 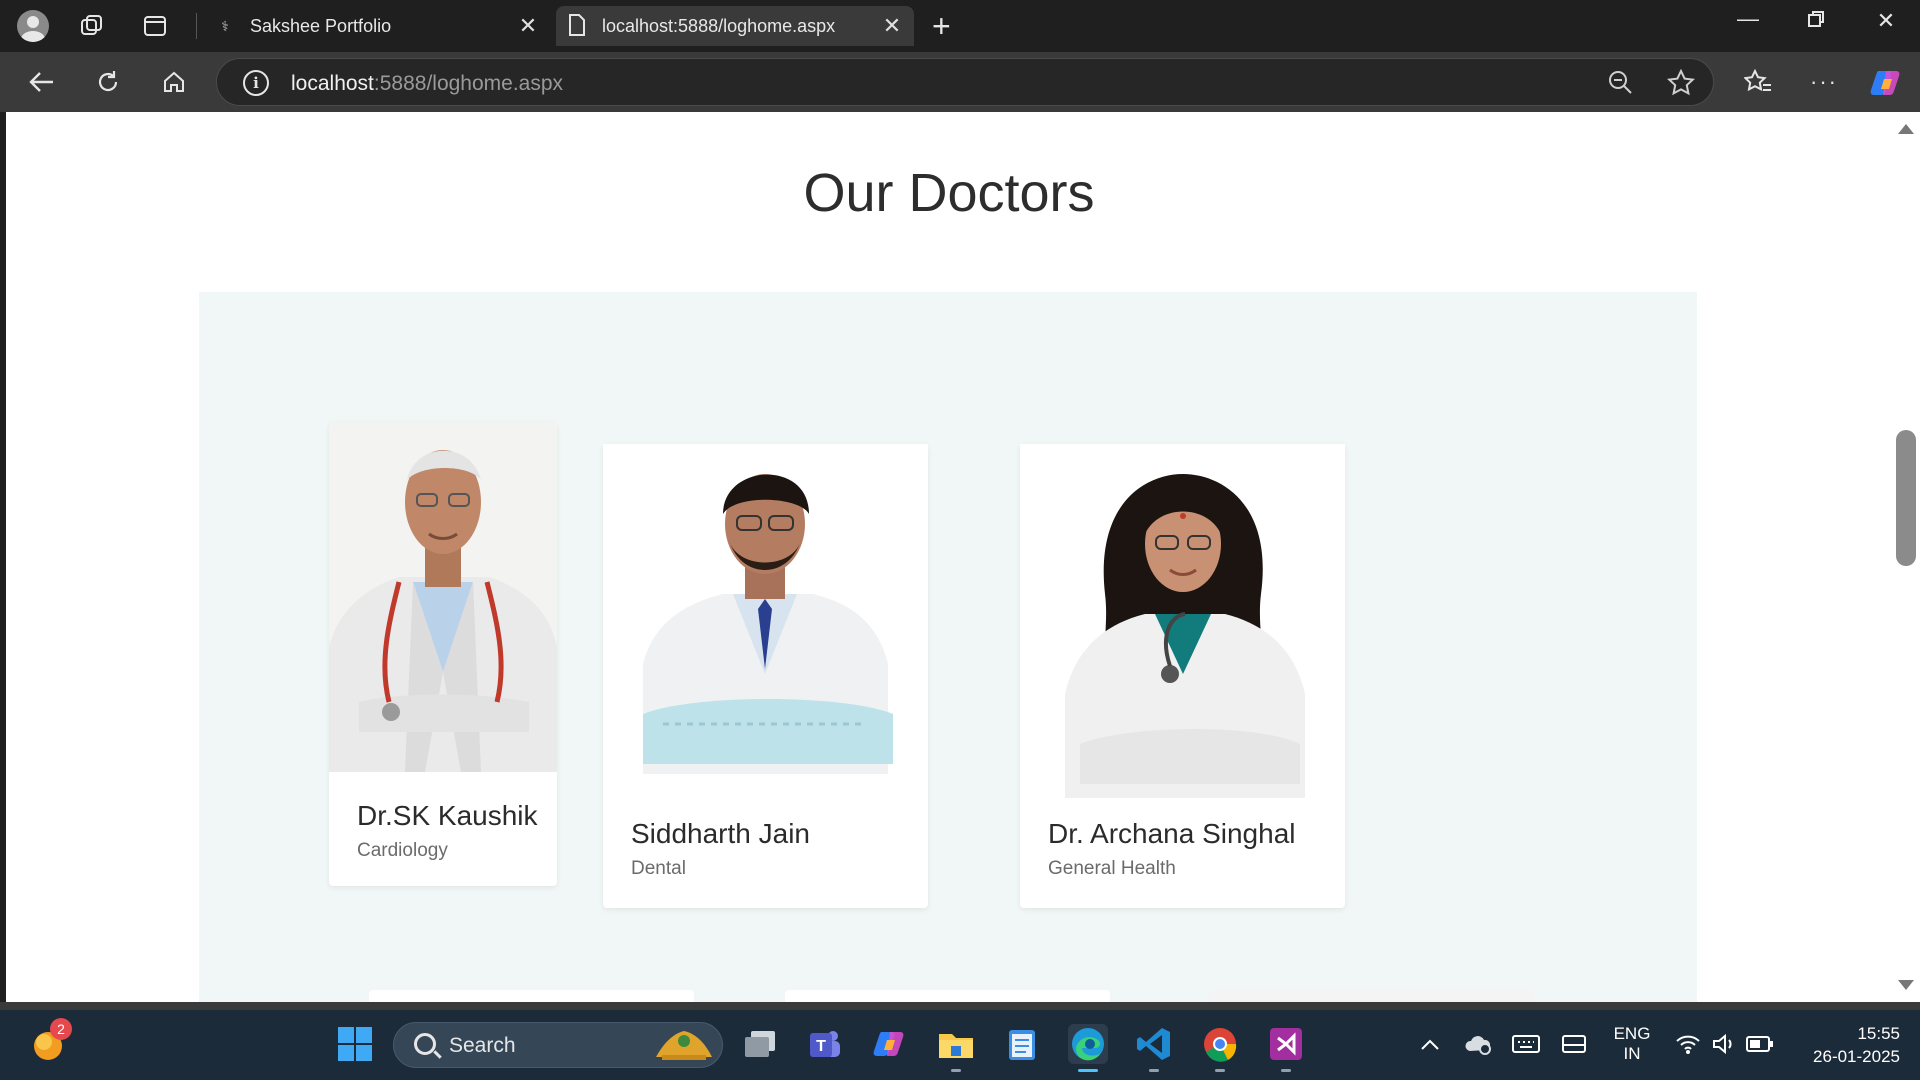 What do you see at coordinates (960, 1006) in the screenshot?
I see `window-bottom-border` at bounding box center [960, 1006].